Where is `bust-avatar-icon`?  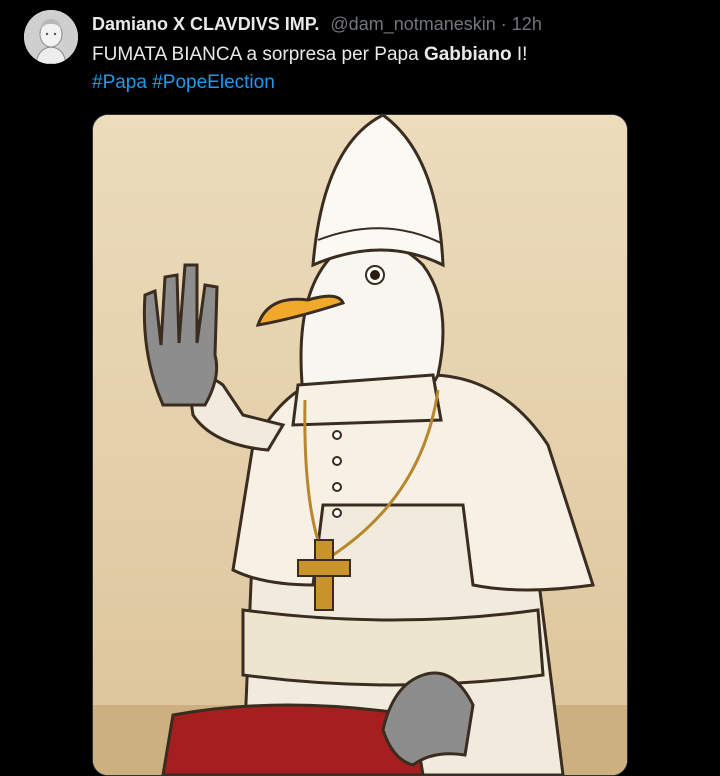 bust-avatar-icon is located at coordinates (51, 37).